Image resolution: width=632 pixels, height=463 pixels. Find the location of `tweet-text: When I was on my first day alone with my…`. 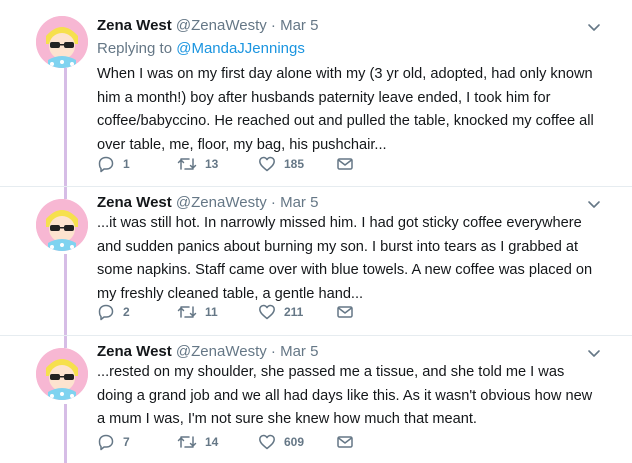

tweet-text: When I was on my first day alone with my… is located at coordinates (345, 109).